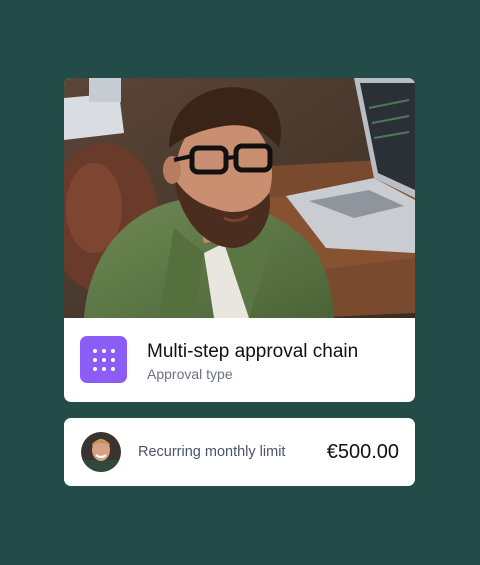 The width and height of the screenshot is (480, 565). I want to click on avatar, so click(101, 452).